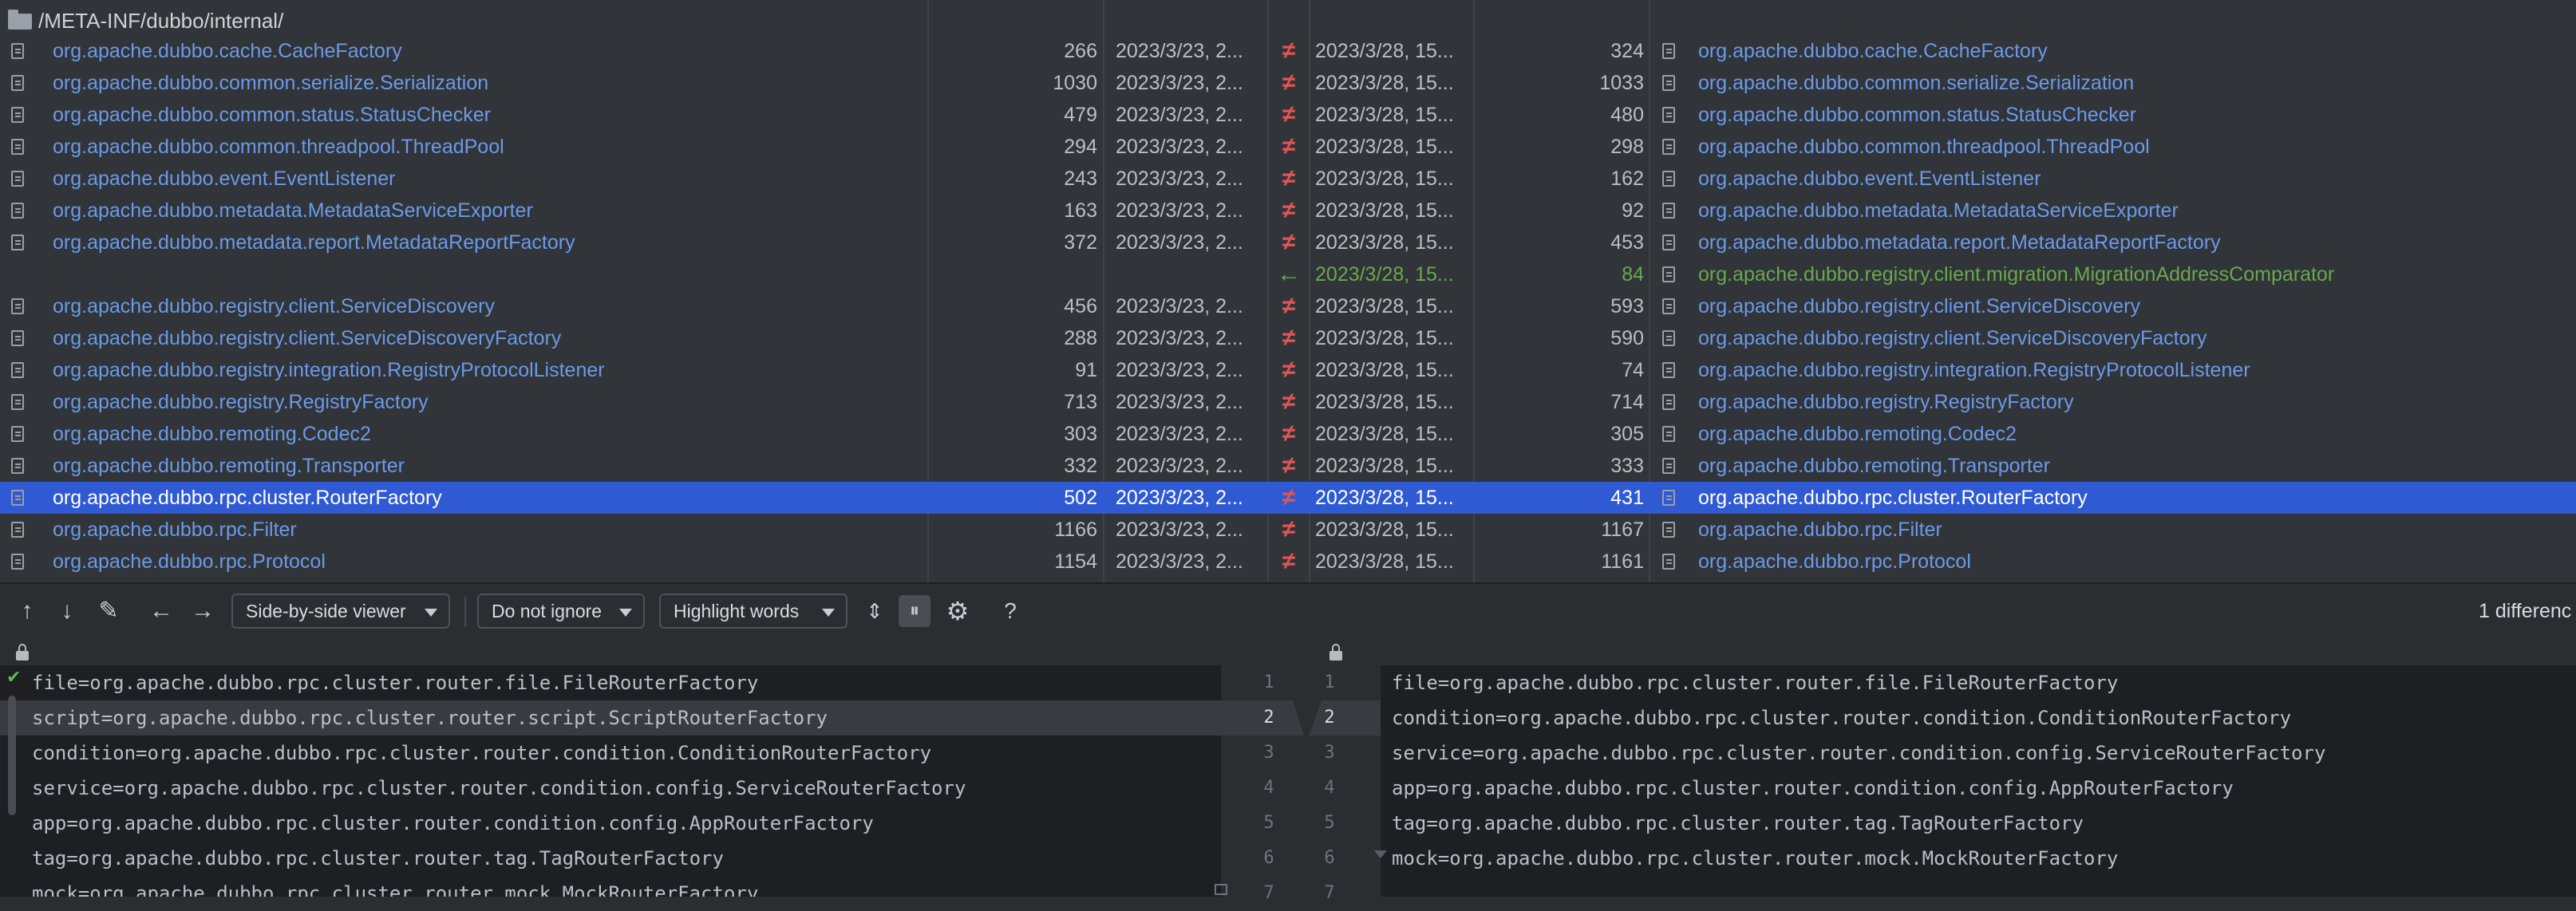 This screenshot has width=2576, height=911. What do you see at coordinates (1268, 753) in the screenshot?
I see `left-line-number: 3` at bounding box center [1268, 753].